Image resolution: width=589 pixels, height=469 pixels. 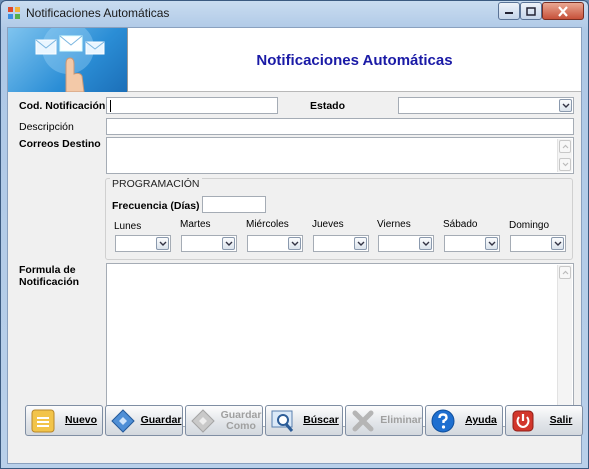 I want to click on day-select-martes, so click(x=209, y=243).